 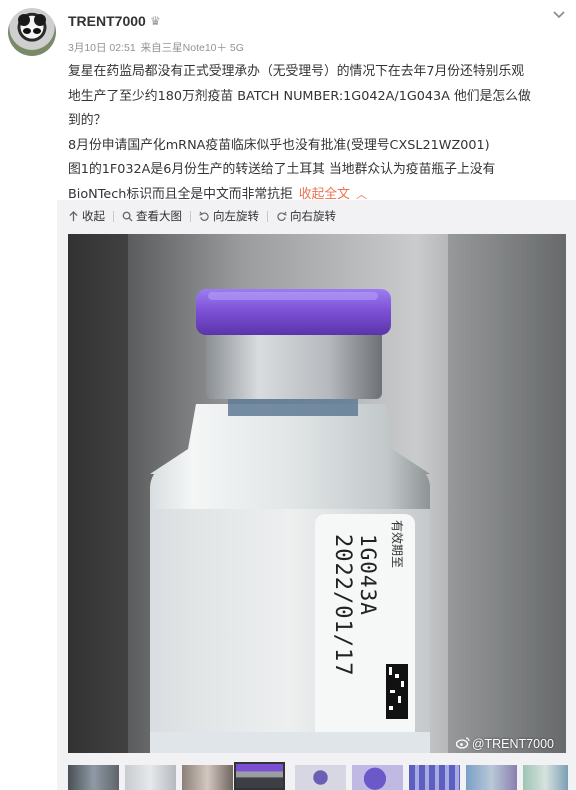 I want to click on collapse-image-button: 收起, so click(x=86, y=216).